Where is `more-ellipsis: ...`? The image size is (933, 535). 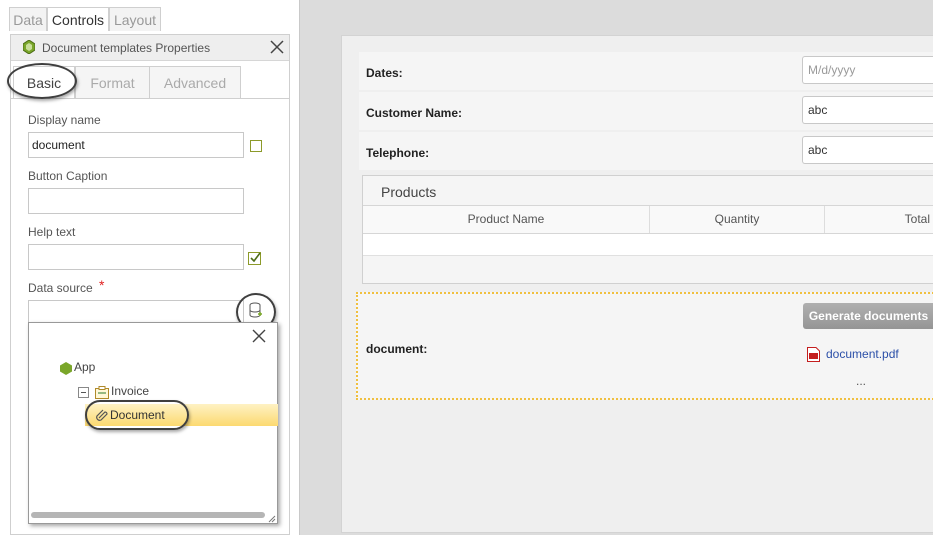
more-ellipsis: ... is located at coordinates (861, 381).